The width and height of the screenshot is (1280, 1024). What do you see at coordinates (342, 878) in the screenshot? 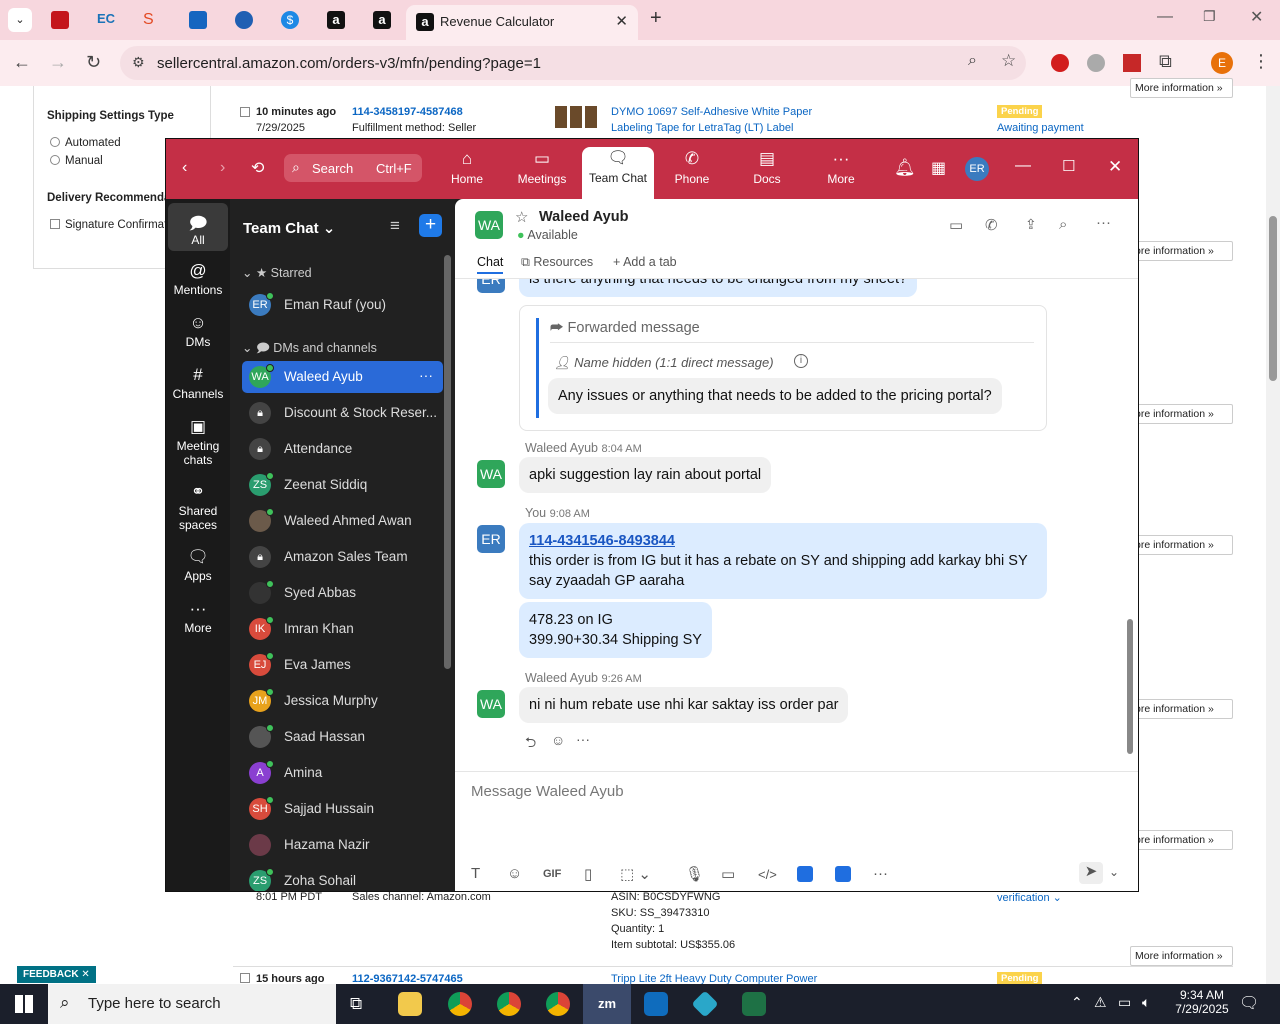
I see `sidebar-item-contact: ZS Zoha Sohail` at bounding box center [342, 878].